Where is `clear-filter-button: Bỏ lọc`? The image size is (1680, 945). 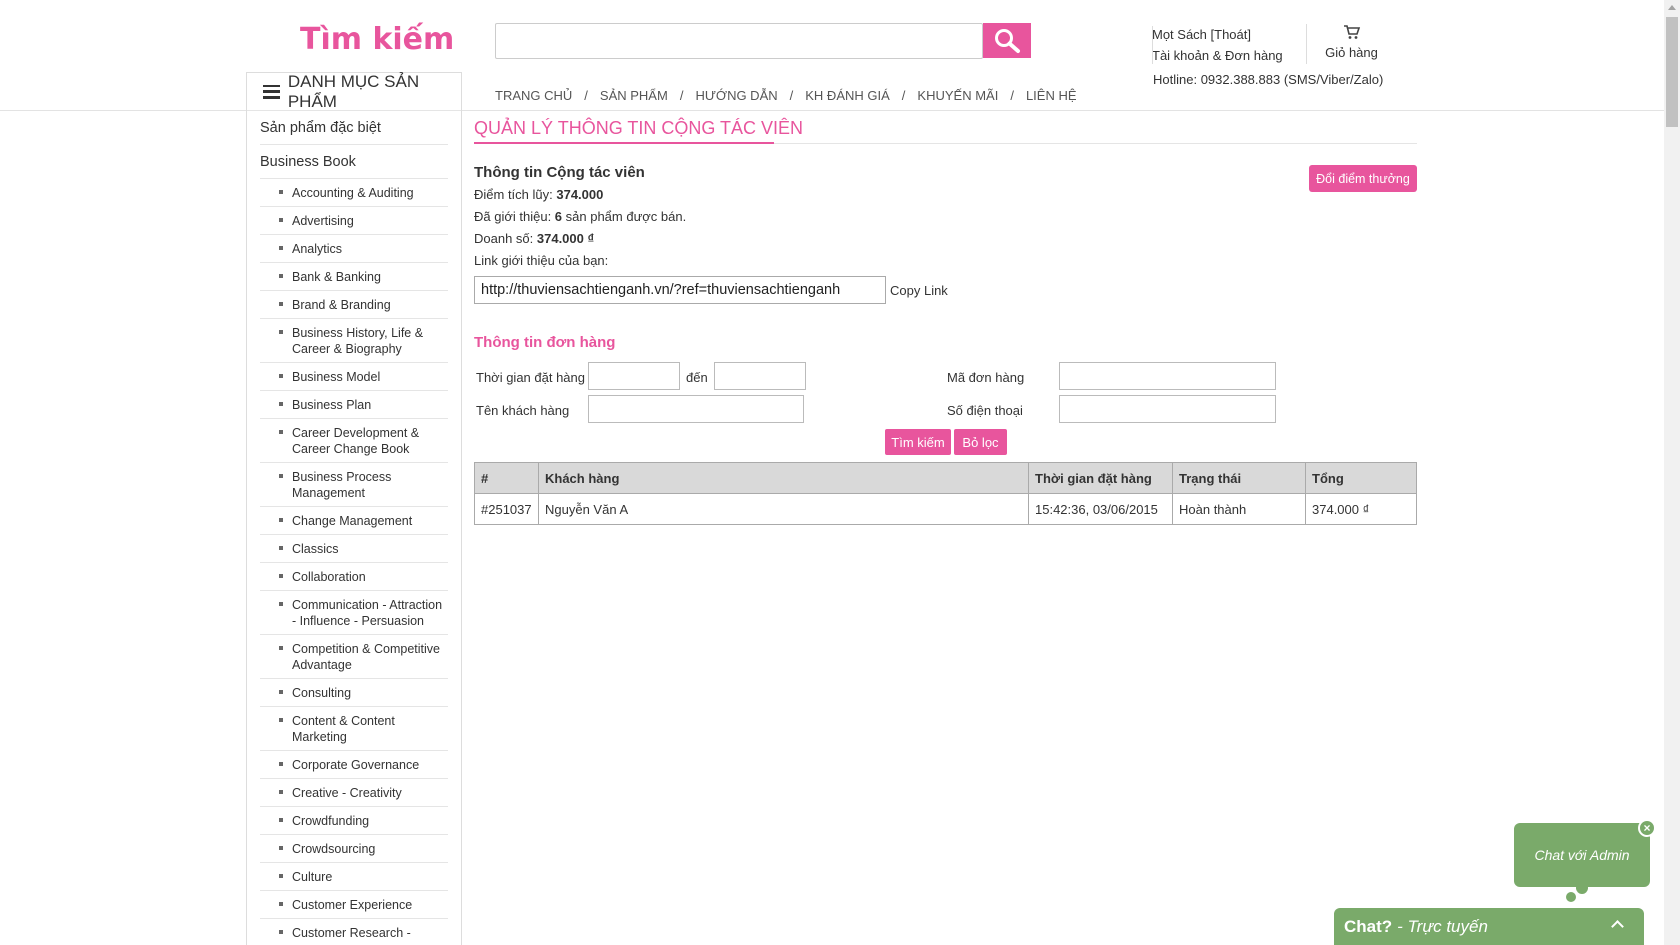
clear-filter-button: Bỏ lọc is located at coordinates (980, 442).